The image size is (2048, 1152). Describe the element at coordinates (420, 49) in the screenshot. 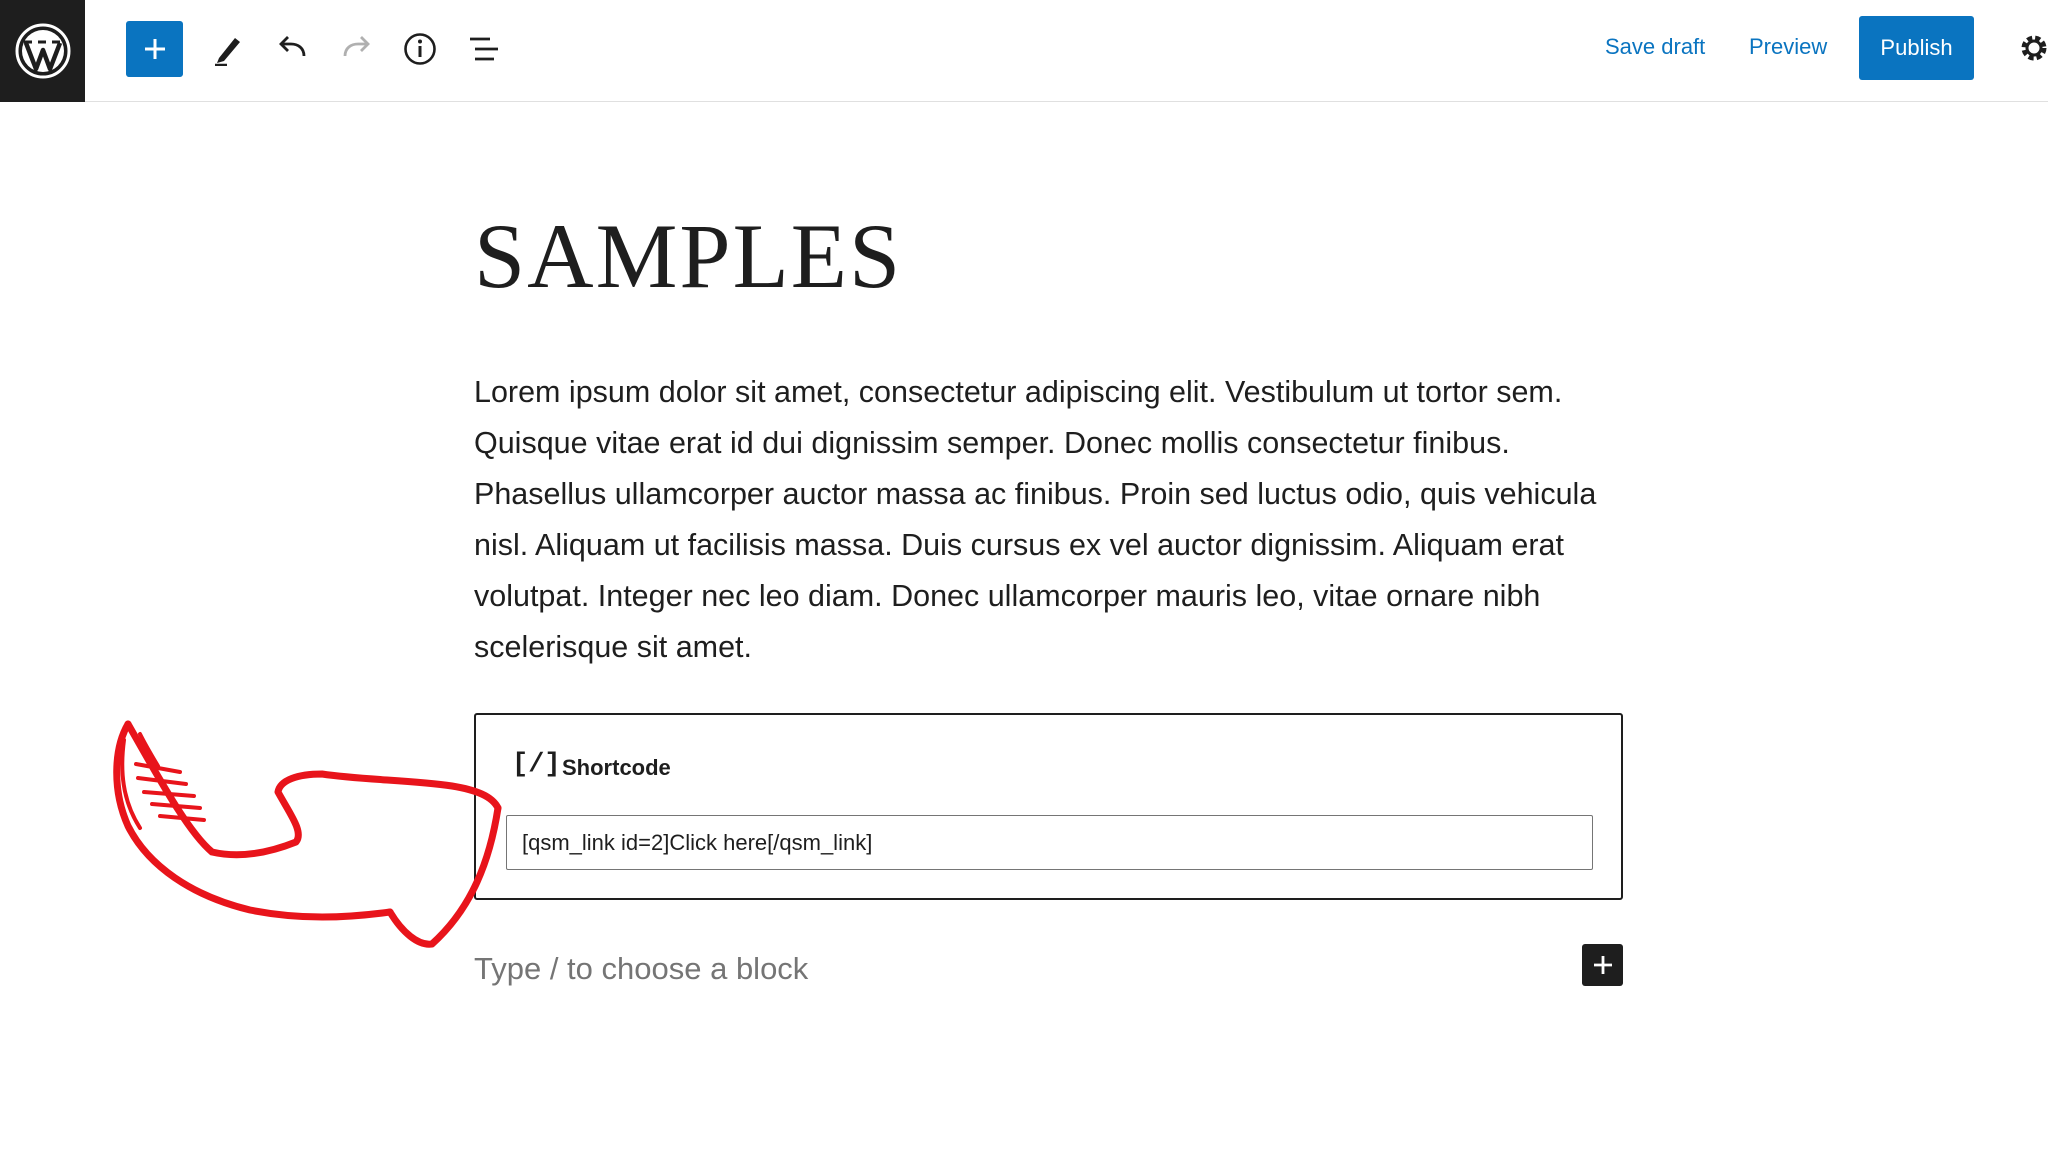

I see `info-icon` at that location.